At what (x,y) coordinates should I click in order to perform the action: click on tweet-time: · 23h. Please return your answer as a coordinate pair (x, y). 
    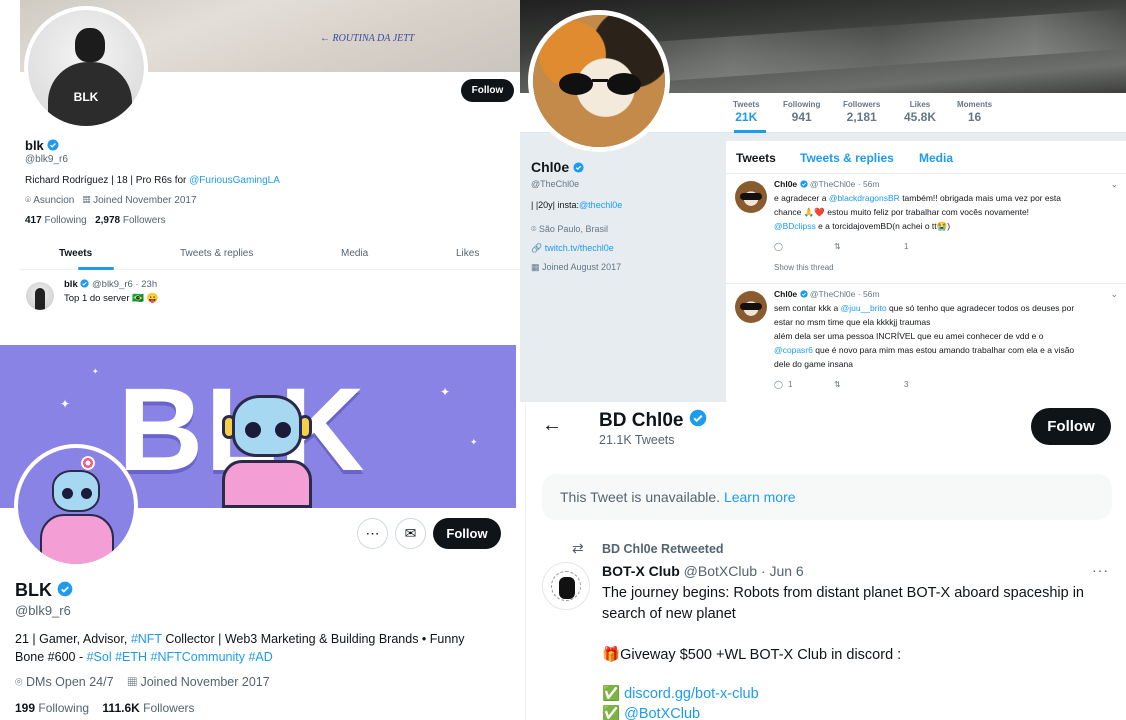
    Looking at the image, I should click on (146, 284).